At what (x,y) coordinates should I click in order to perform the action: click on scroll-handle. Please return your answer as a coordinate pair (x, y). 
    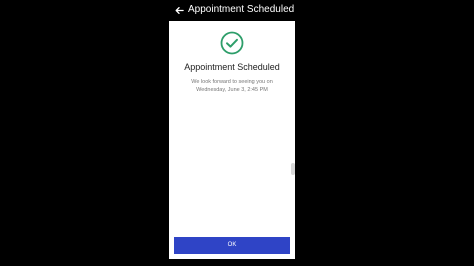
    Looking at the image, I should click on (293, 169).